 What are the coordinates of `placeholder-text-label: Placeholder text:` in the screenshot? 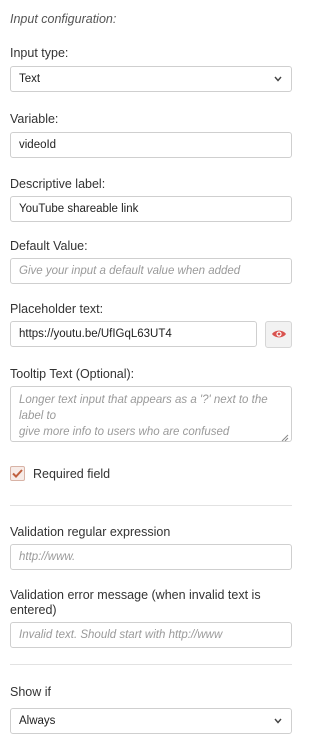 It's located at (57, 309).